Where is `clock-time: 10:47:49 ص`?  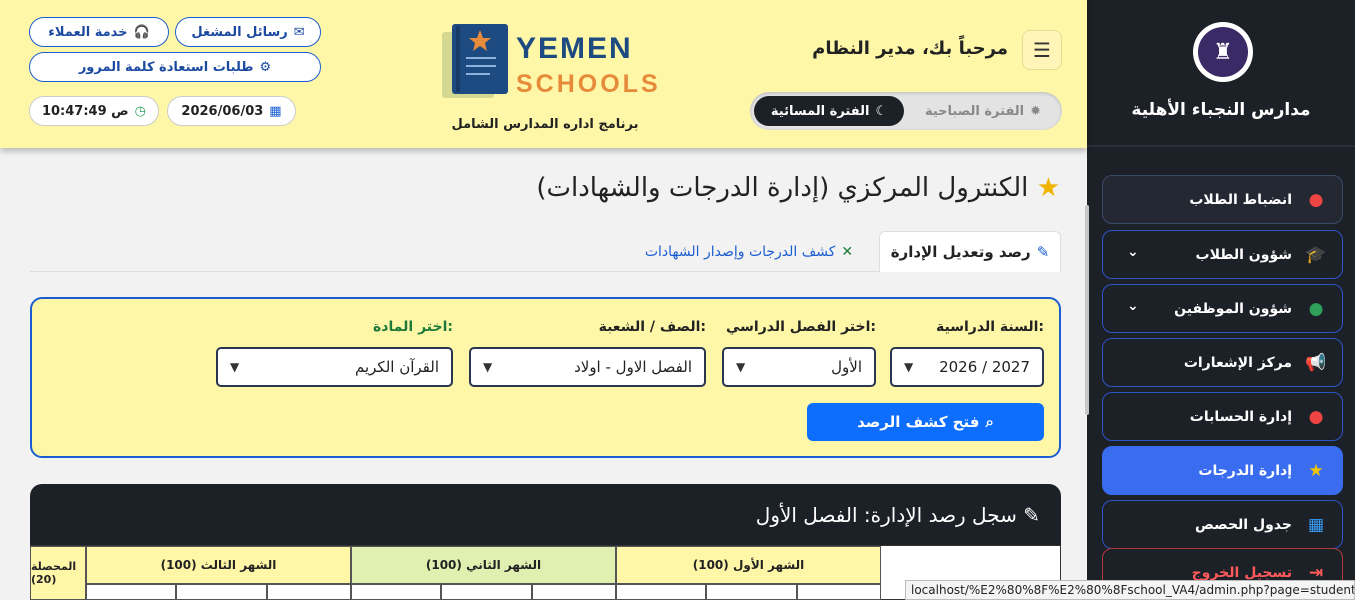
clock-time: 10:47:49 ص is located at coordinates (85, 111).